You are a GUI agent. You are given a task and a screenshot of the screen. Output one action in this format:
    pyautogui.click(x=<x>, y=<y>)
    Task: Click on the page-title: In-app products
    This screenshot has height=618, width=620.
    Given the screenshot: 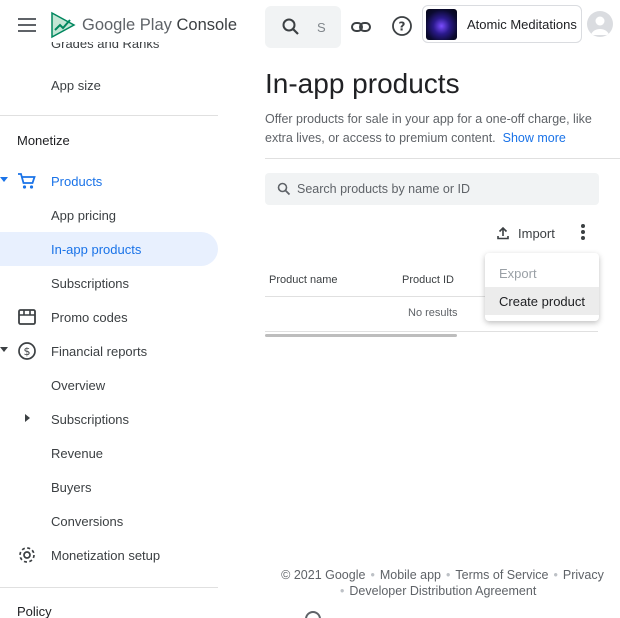 What is the action you would take?
    pyautogui.click(x=362, y=83)
    